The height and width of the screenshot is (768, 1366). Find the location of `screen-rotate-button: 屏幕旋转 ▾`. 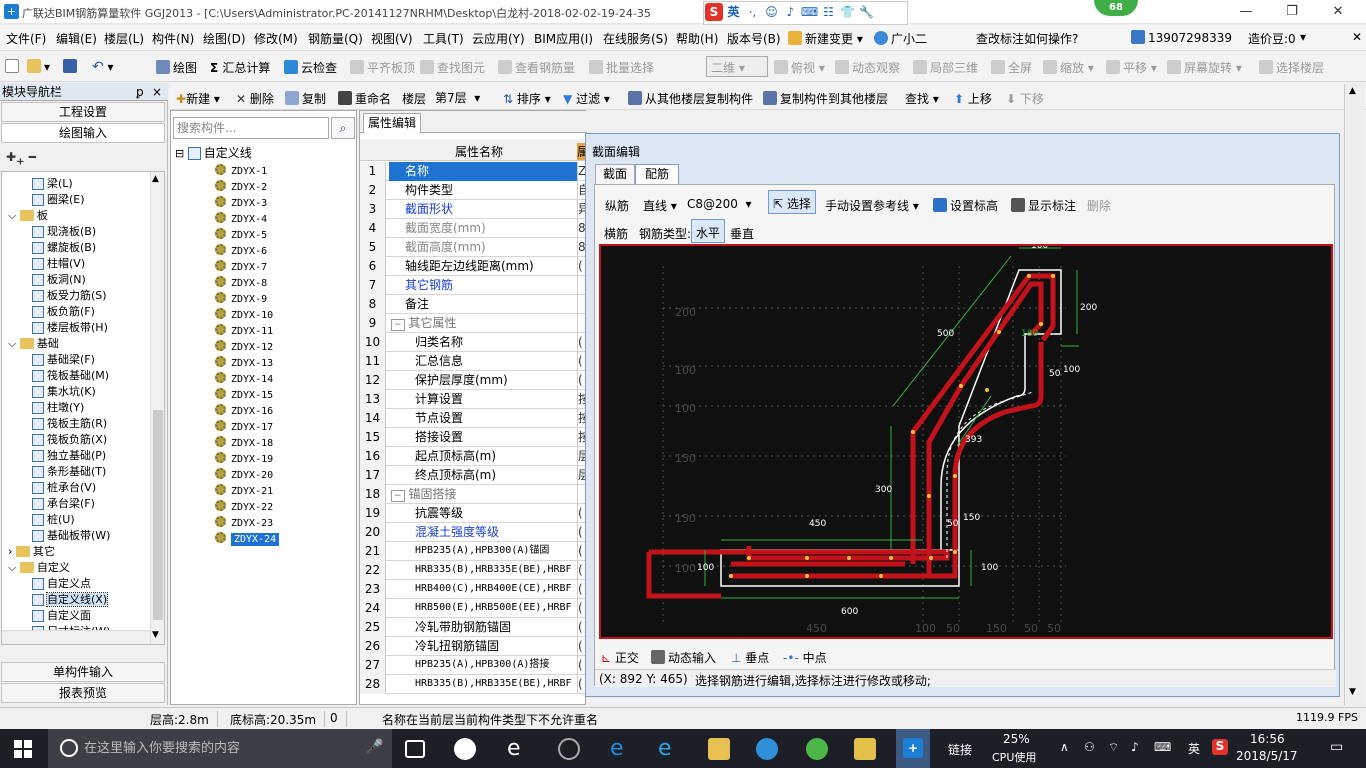

screen-rotate-button: 屏幕旋转 ▾ is located at coordinates (1204, 67).